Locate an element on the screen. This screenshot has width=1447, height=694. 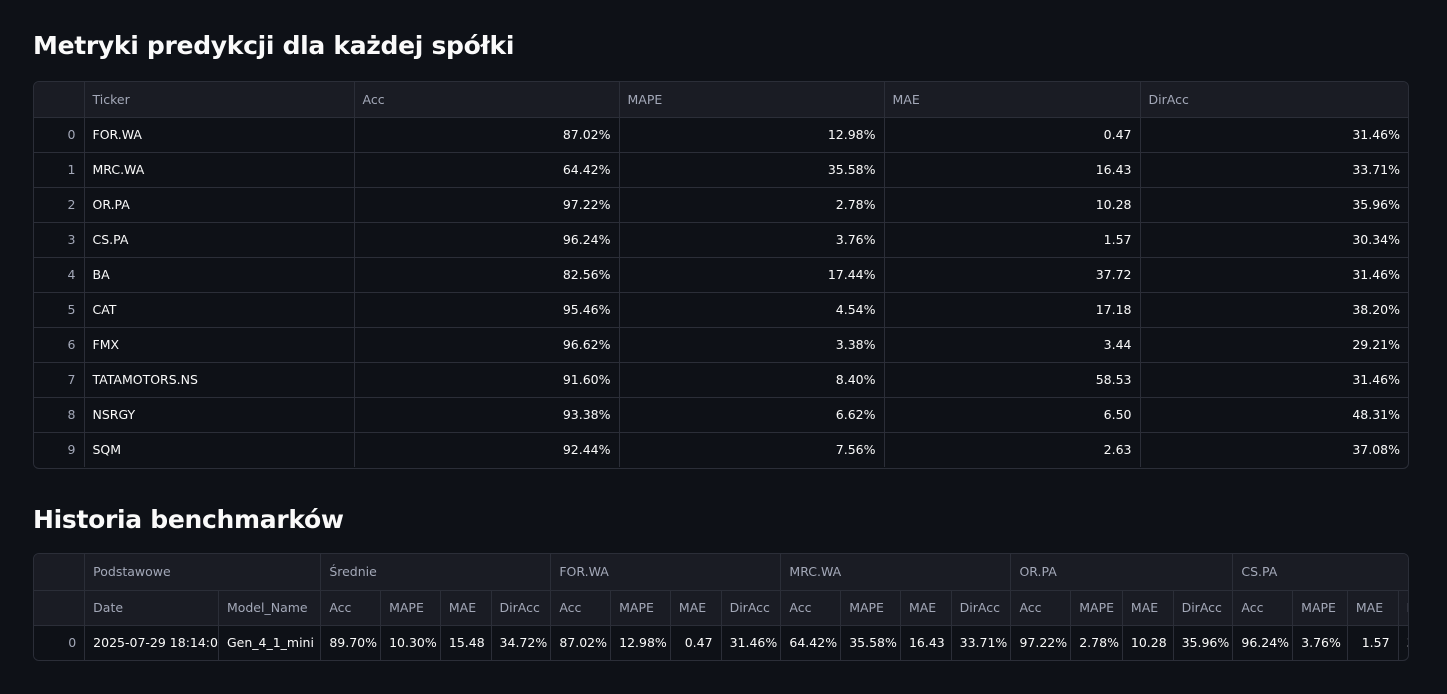
ticker-cell: MRC.WA is located at coordinates (219, 170).